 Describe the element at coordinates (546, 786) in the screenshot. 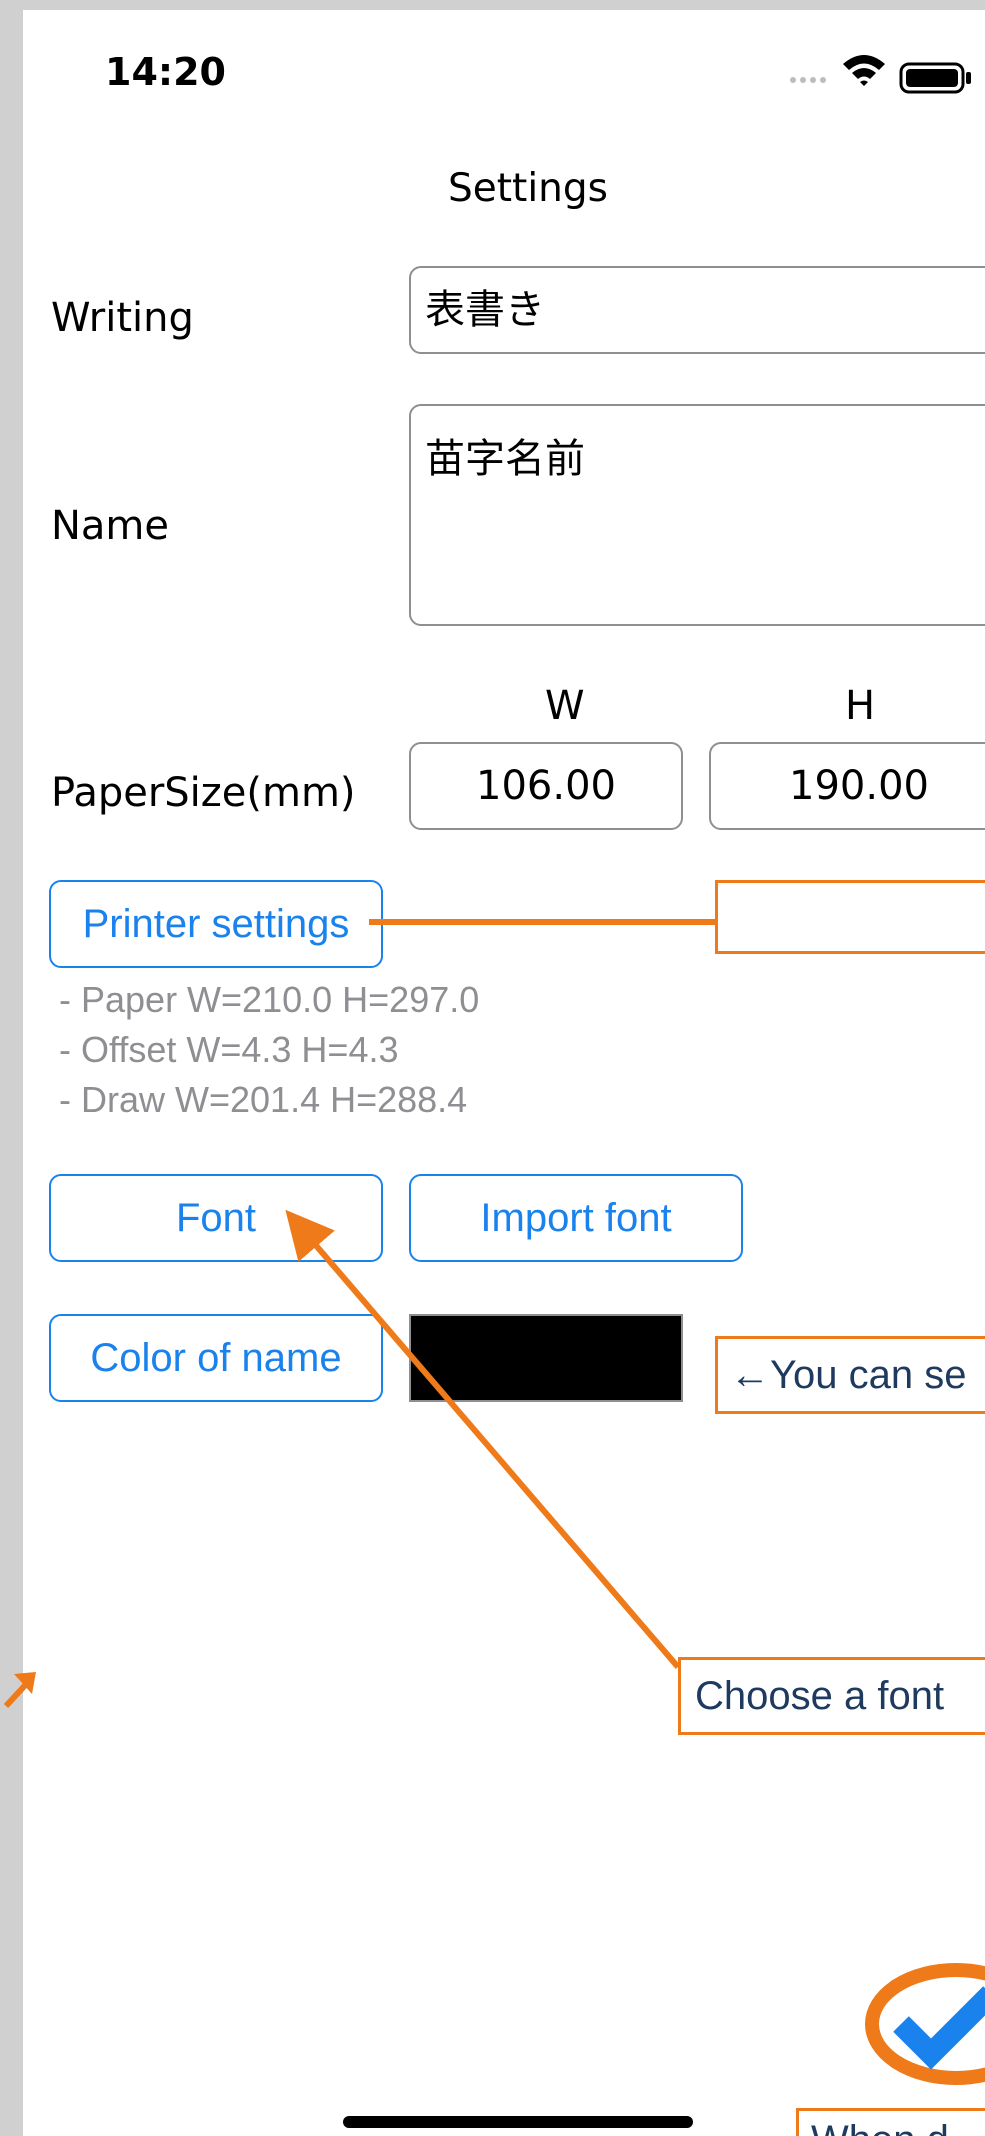

I see `paper-width-field: 106.00` at that location.